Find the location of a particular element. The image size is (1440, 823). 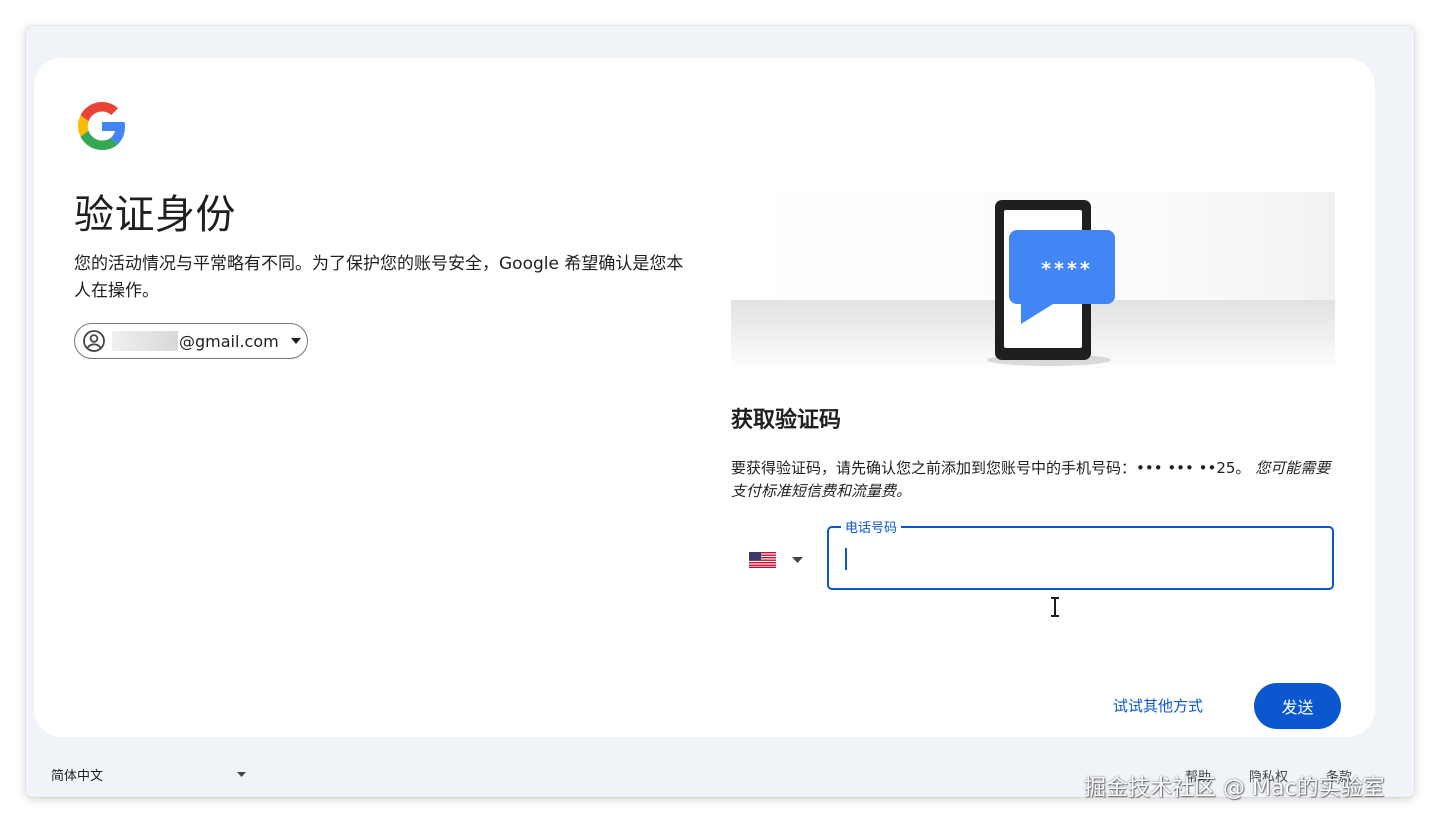

phone-number-field: 电话号码 is located at coordinates (1080, 553).